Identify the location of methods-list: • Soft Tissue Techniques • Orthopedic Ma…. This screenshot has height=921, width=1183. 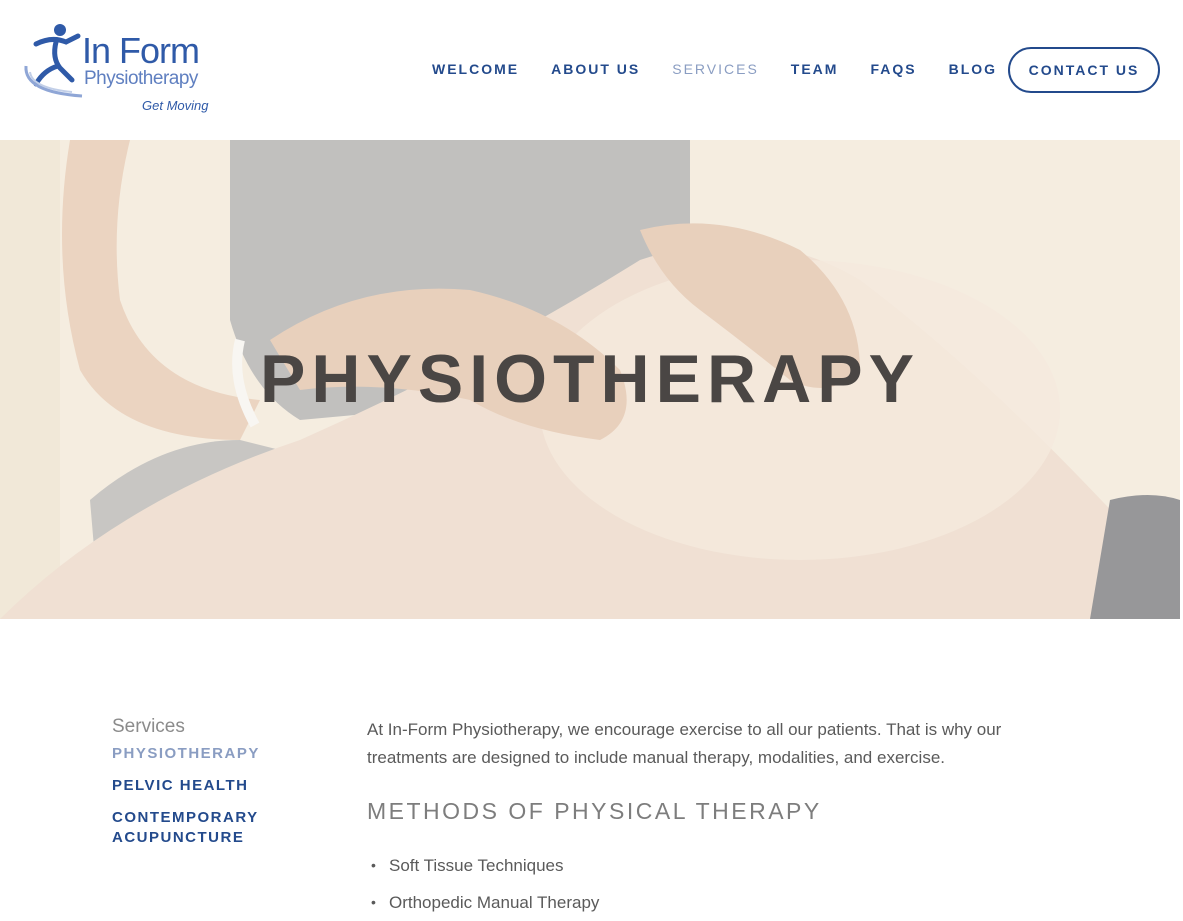
(709, 884).